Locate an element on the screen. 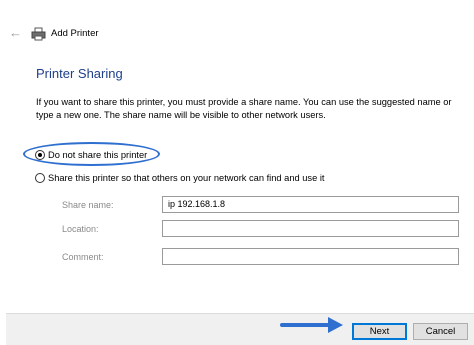 The height and width of the screenshot is (345, 474). next-button: Next is located at coordinates (379, 331).